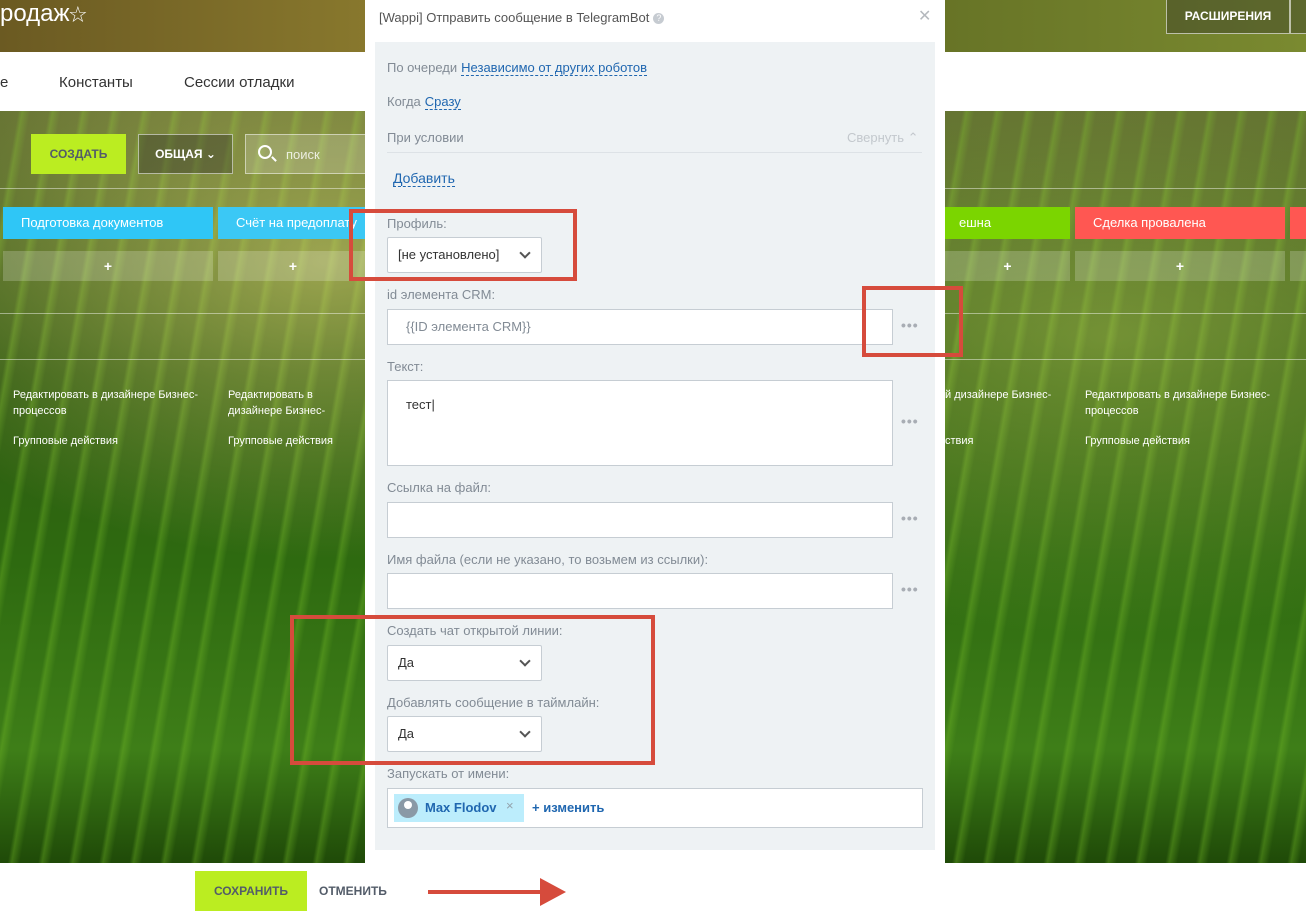 The image size is (1306, 916). I want to click on user-tag: Max Flodov ×, so click(459, 808).